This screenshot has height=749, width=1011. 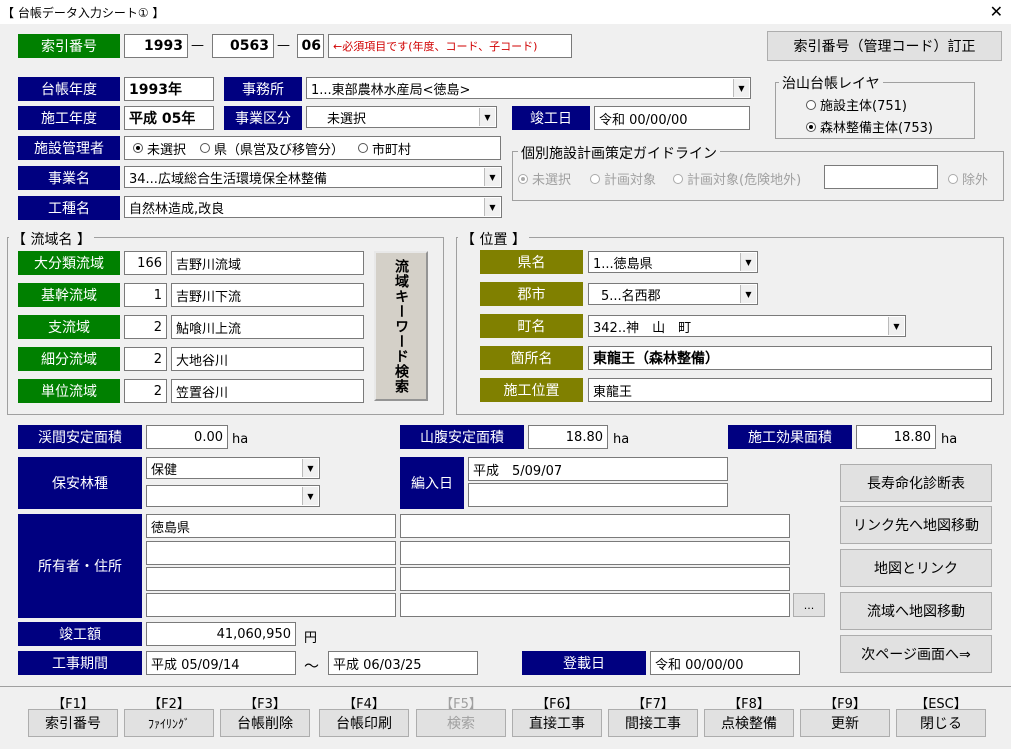 What do you see at coordinates (73, 723) in the screenshot?
I see `fkey-f1-button: 索引番号` at bounding box center [73, 723].